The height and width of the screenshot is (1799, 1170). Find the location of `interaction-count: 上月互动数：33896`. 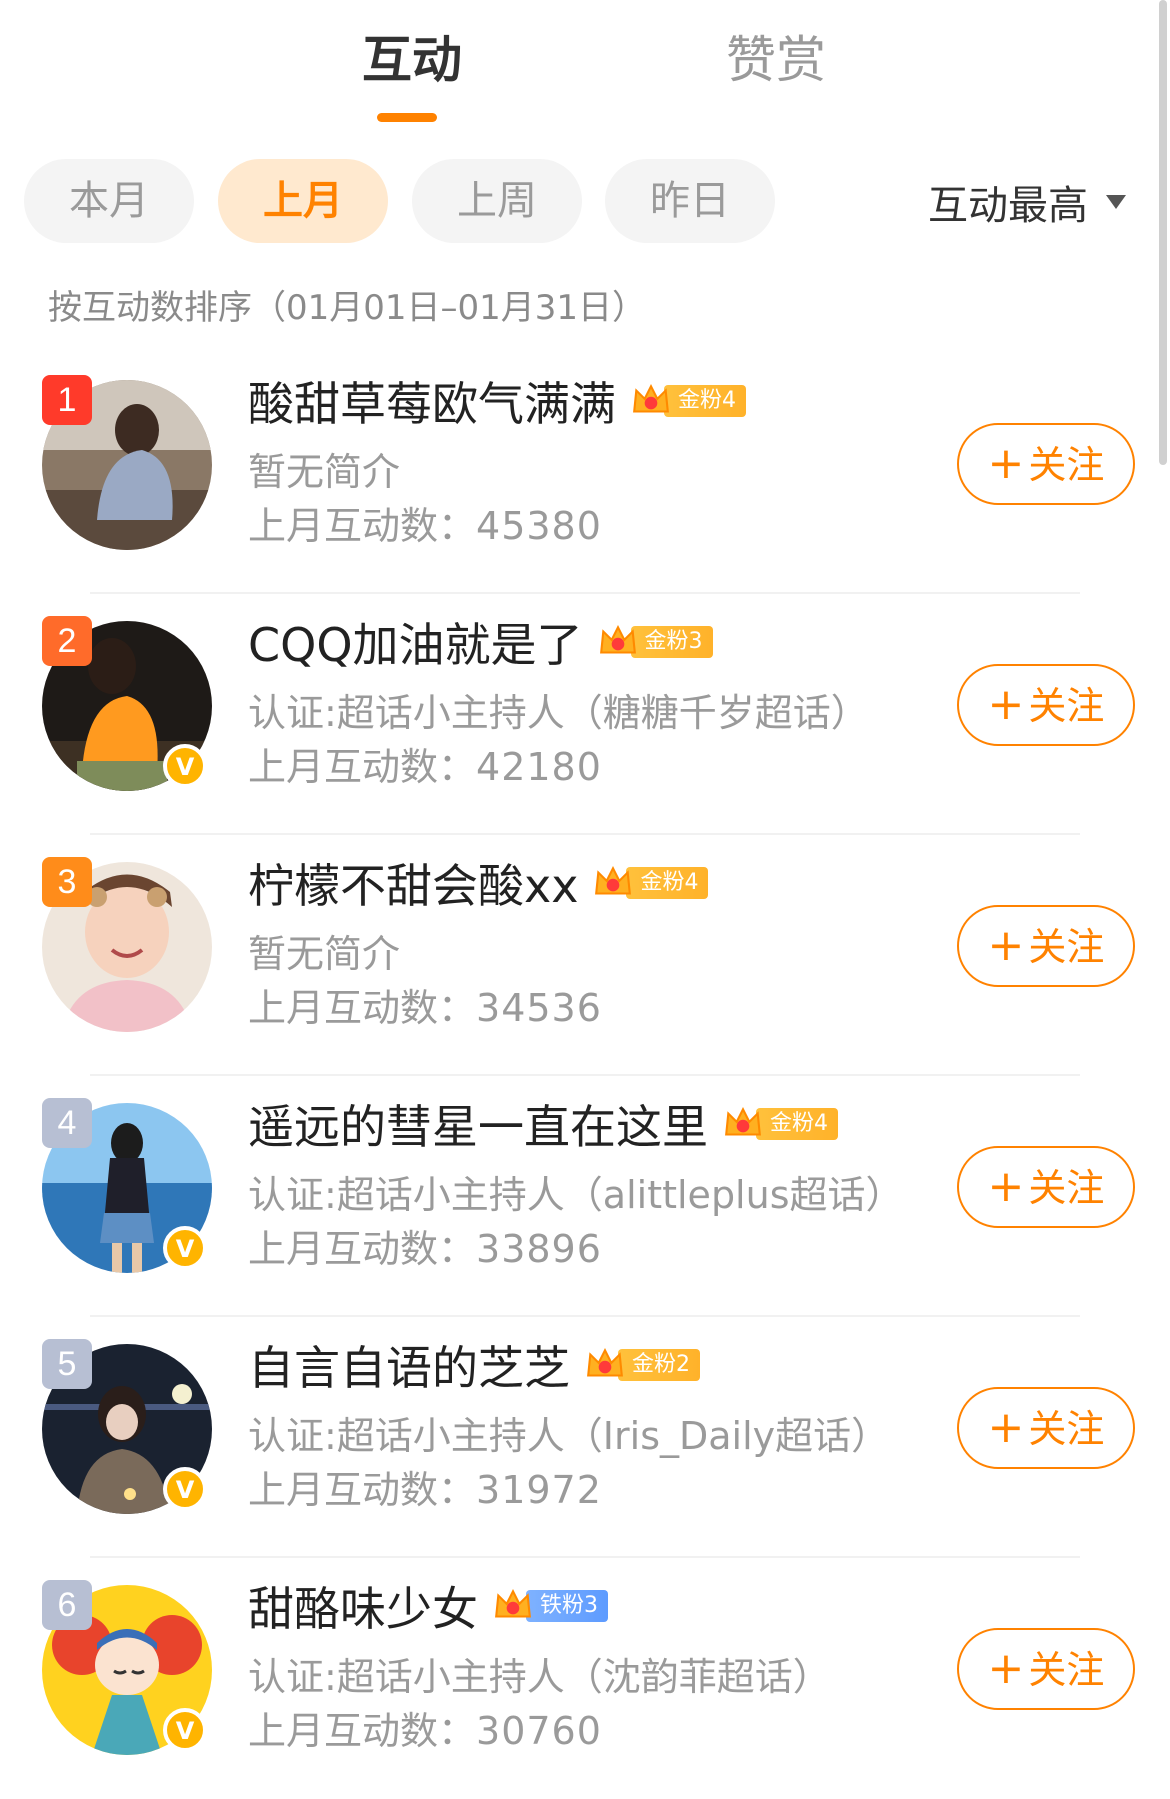

interaction-count: 上月互动数：33896 is located at coordinates (425, 1245).